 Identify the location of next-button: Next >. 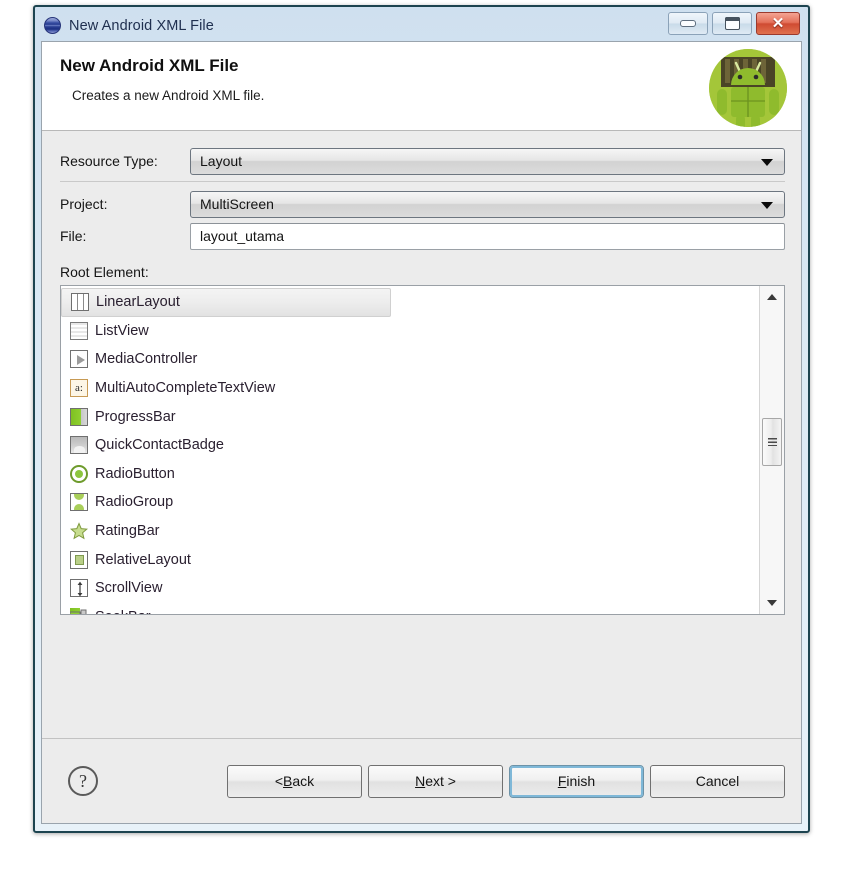
(435, 781).